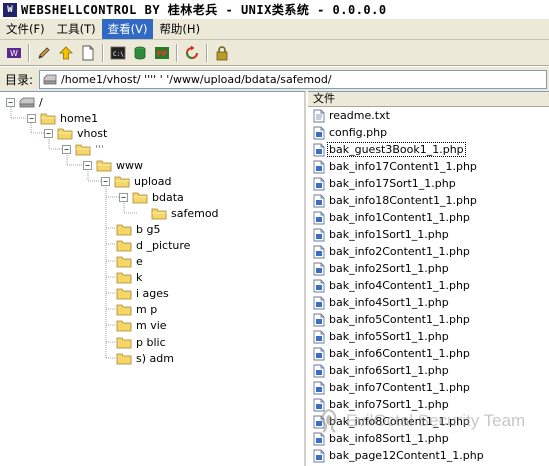 Image resolution: width=549 pixels, height=466 pixels. Describe the element at coordinates (113, 165) in the screenshot. I see `tree-node-folder: − www` at that location.